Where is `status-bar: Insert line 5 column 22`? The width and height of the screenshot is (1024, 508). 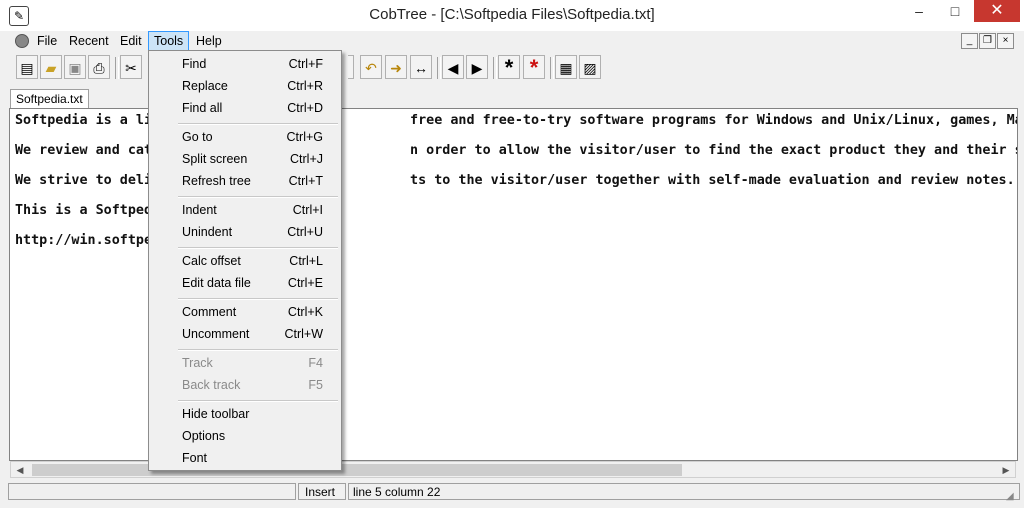
status-bar: Insert line 5 column 22 is located at coordinates (514, 492).